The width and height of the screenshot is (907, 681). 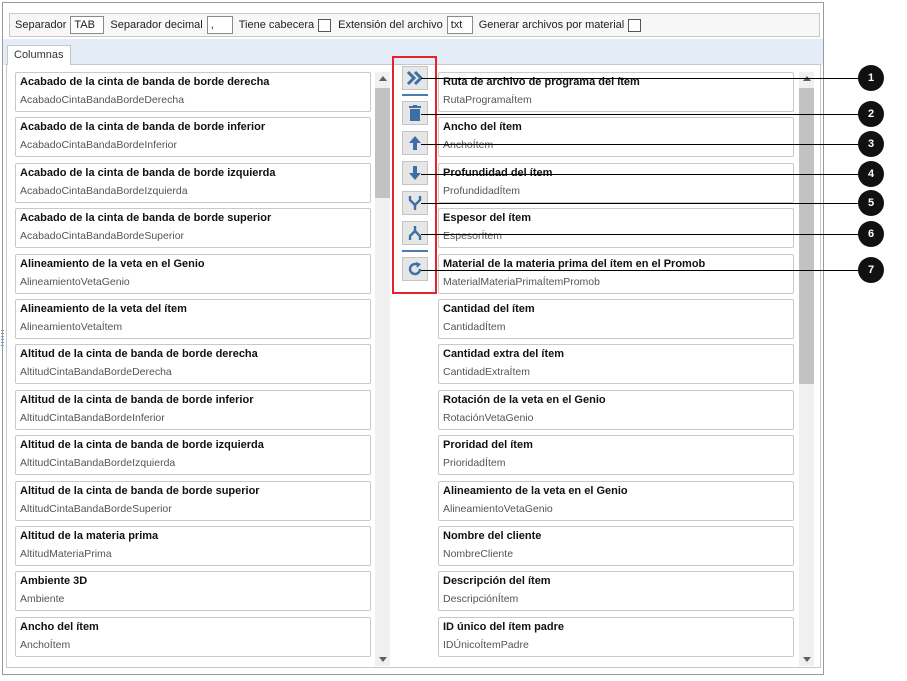 What do you see at coordinates (92, 417) in the screenshot?
I see `column-field-name: AltitudCintaBandaBordeInferior` at bounding box center [92, 417].